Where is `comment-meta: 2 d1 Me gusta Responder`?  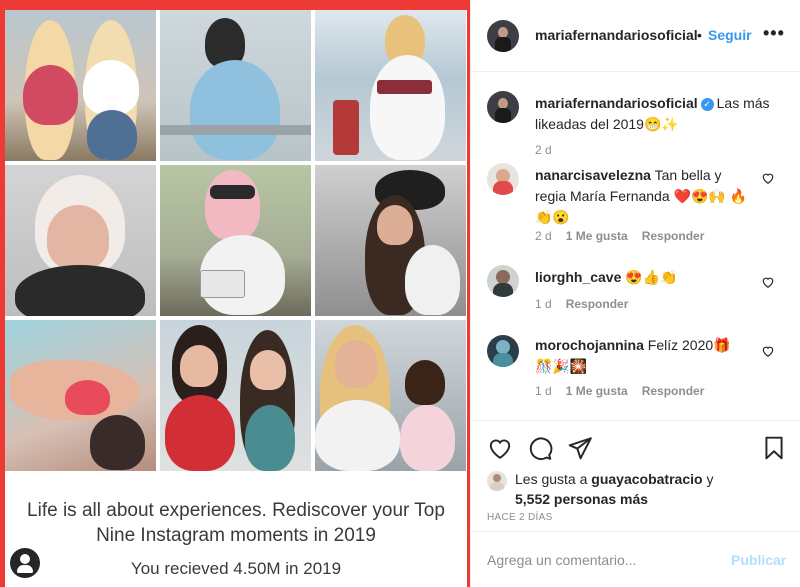 comment-meta: 2 d1 Me gusta Responder is located at coordinates (620, 236).